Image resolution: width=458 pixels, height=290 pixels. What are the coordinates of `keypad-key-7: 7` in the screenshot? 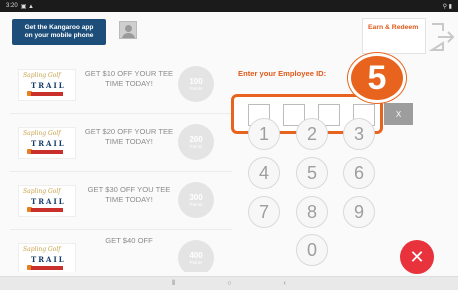 It's located at (264, 212).